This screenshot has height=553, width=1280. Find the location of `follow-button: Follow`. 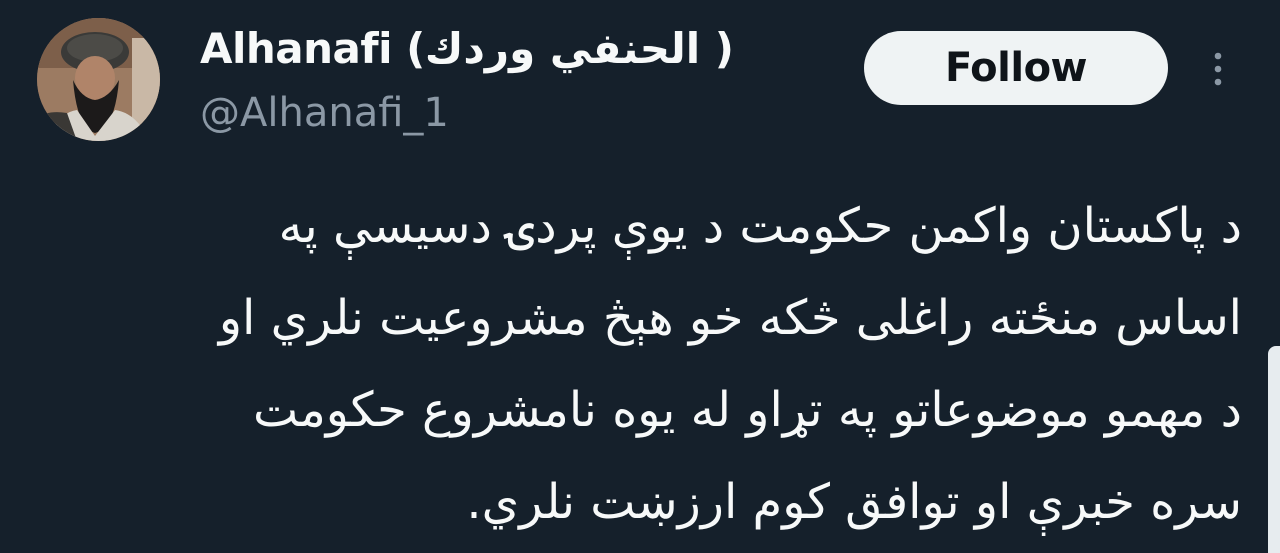

follow-button: Follow is located at coordinates (1016, 68).